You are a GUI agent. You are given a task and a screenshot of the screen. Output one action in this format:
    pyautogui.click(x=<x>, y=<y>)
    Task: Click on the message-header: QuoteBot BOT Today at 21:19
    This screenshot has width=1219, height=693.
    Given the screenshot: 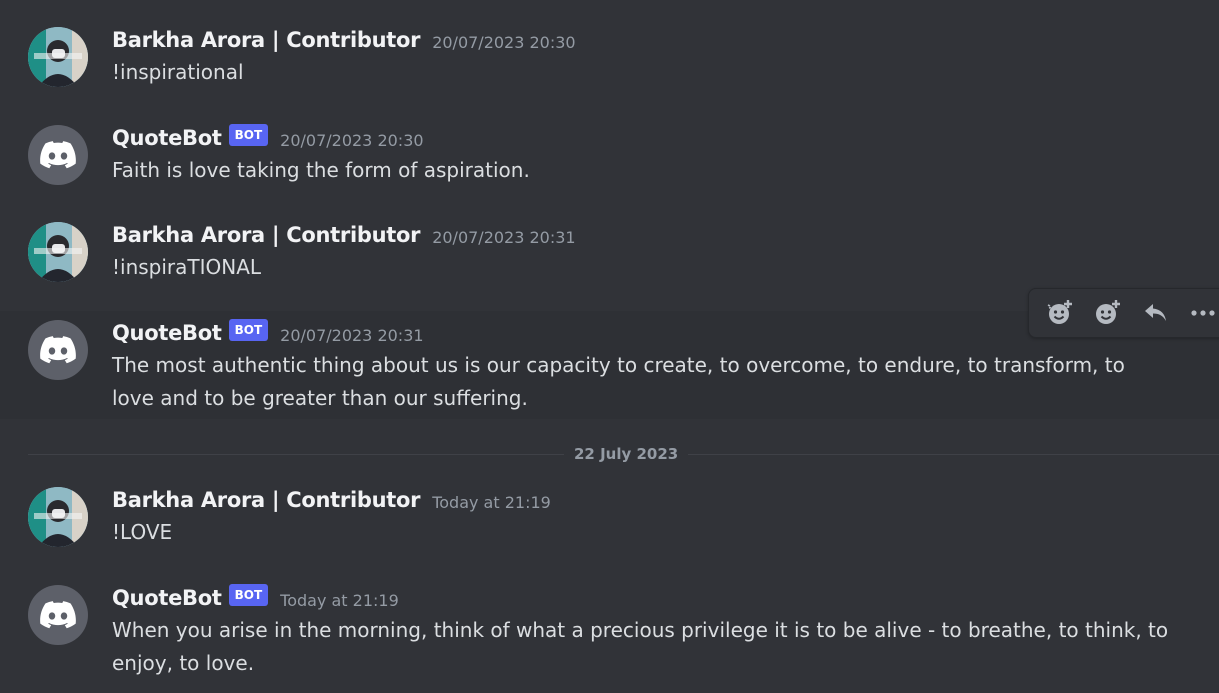 What is the action you would take?
    pyautogui.click(x=255, y=598)
    